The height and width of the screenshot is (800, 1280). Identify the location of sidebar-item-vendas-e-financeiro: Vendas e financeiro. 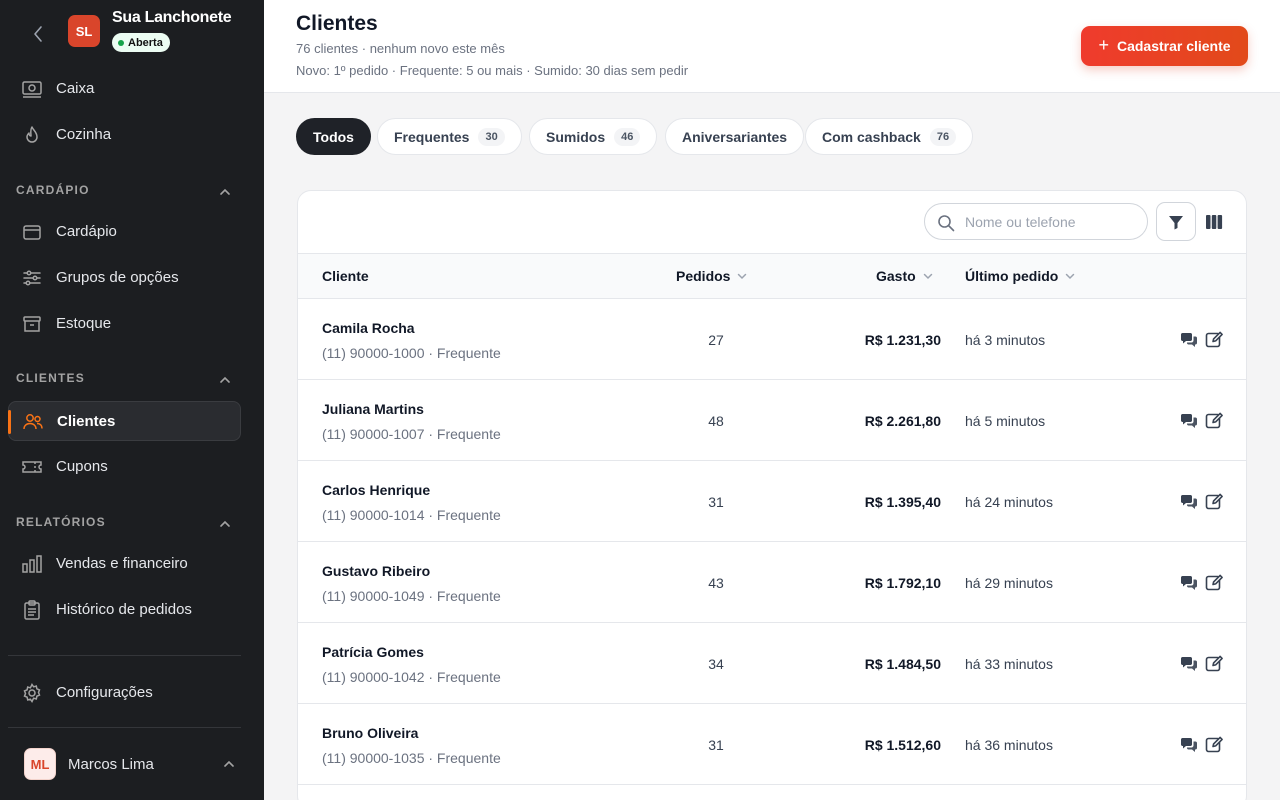
(124, 564).